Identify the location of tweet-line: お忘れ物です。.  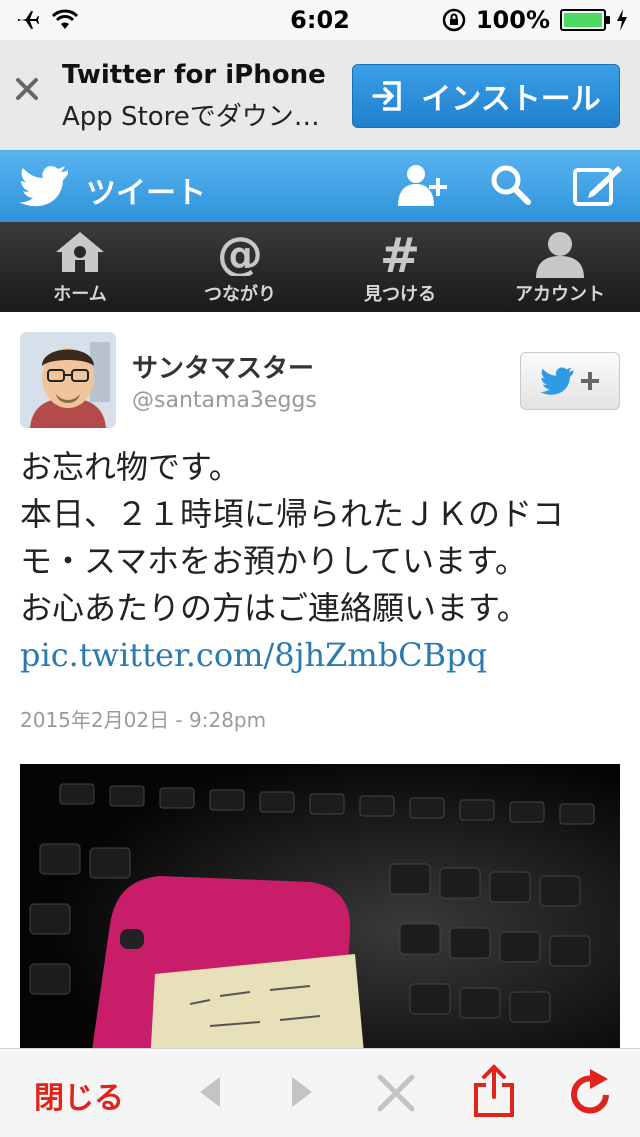
(130, 467).